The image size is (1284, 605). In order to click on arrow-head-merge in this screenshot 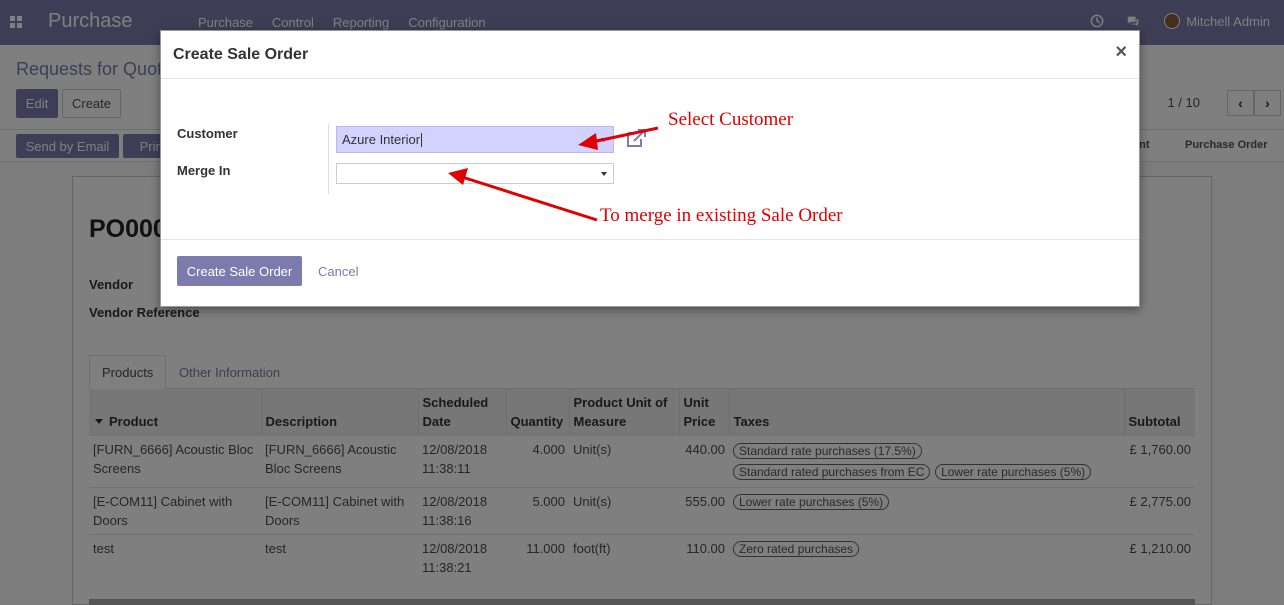, I will do `click(458, 176)`.